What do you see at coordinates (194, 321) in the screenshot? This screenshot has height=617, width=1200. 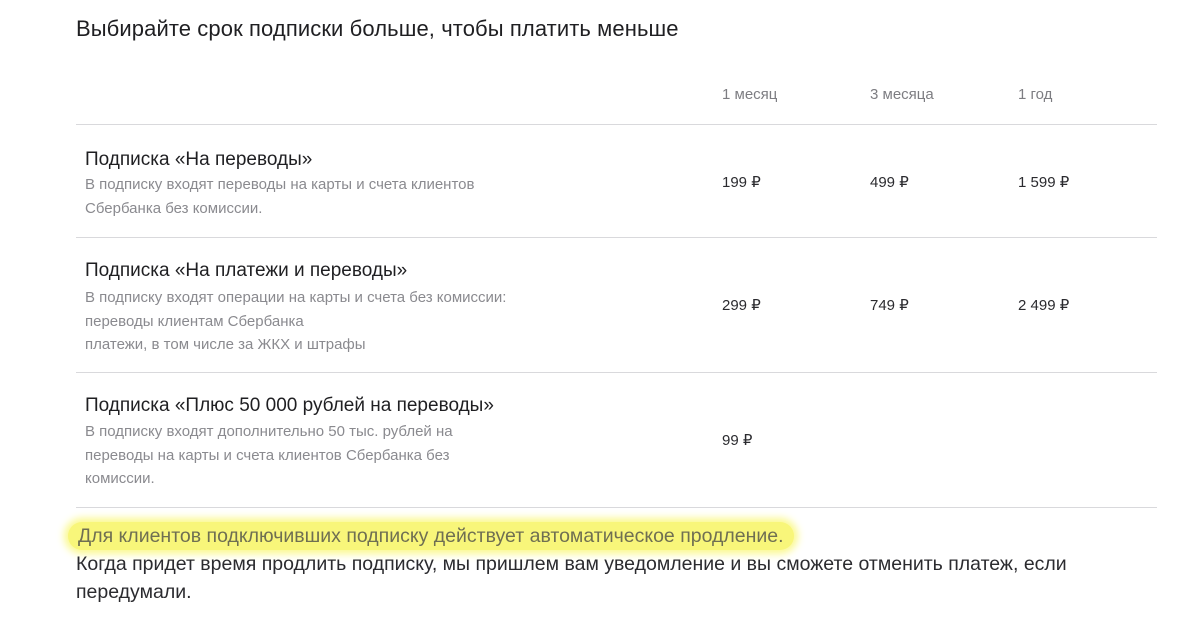 I see `plan-description-line: переводы клиентам Сбербанка` at bounding box center [194, 321].